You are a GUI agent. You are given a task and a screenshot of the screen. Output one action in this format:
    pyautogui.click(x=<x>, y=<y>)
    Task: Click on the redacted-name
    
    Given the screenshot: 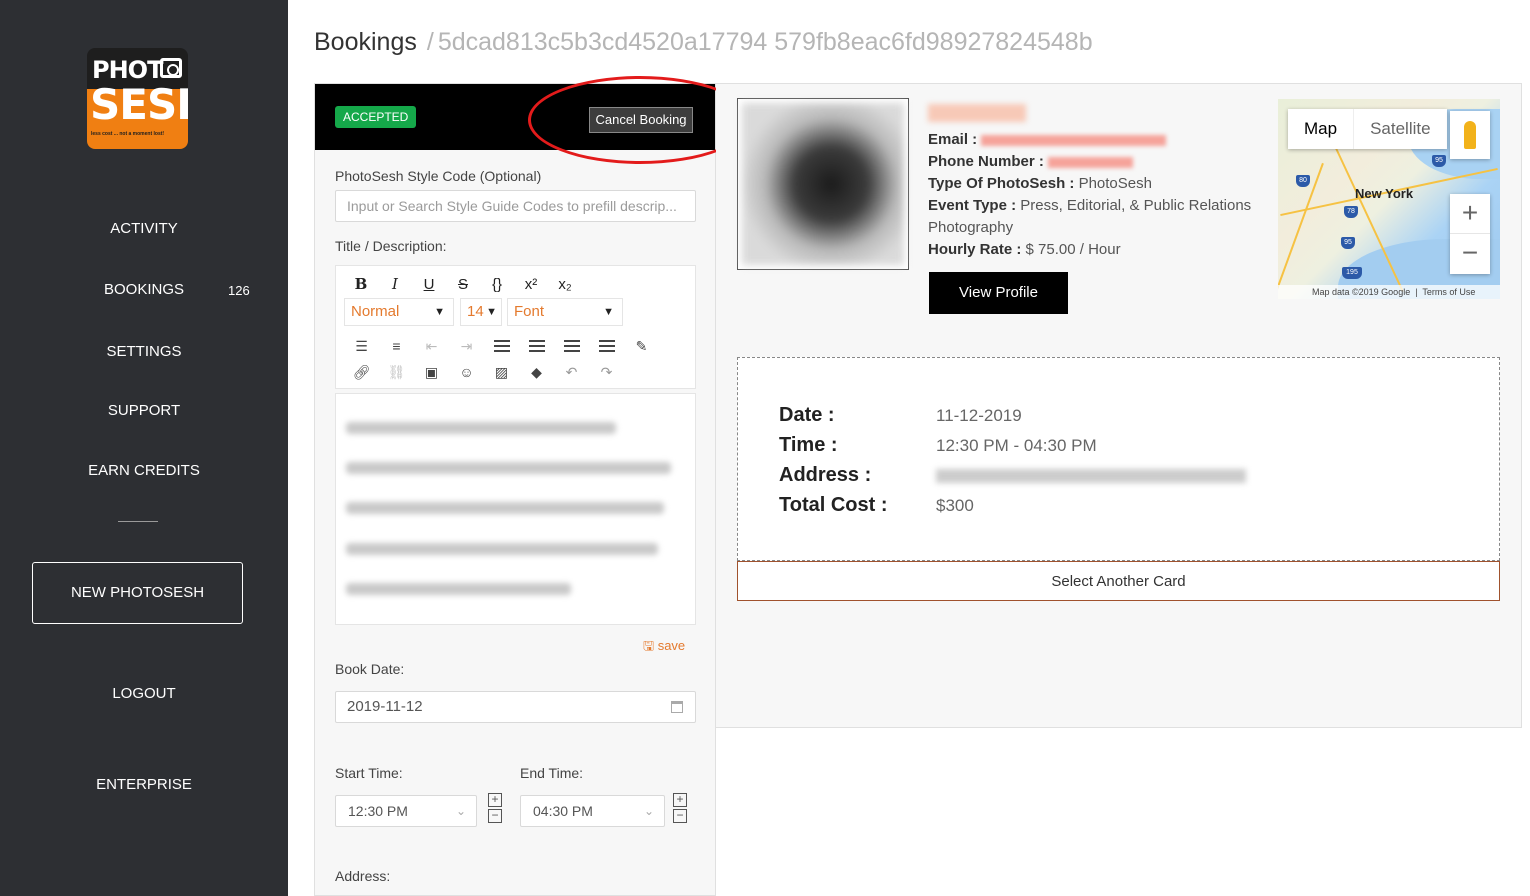 What is the action you would take?
    pyautogui.click(x=977, y=113)
    